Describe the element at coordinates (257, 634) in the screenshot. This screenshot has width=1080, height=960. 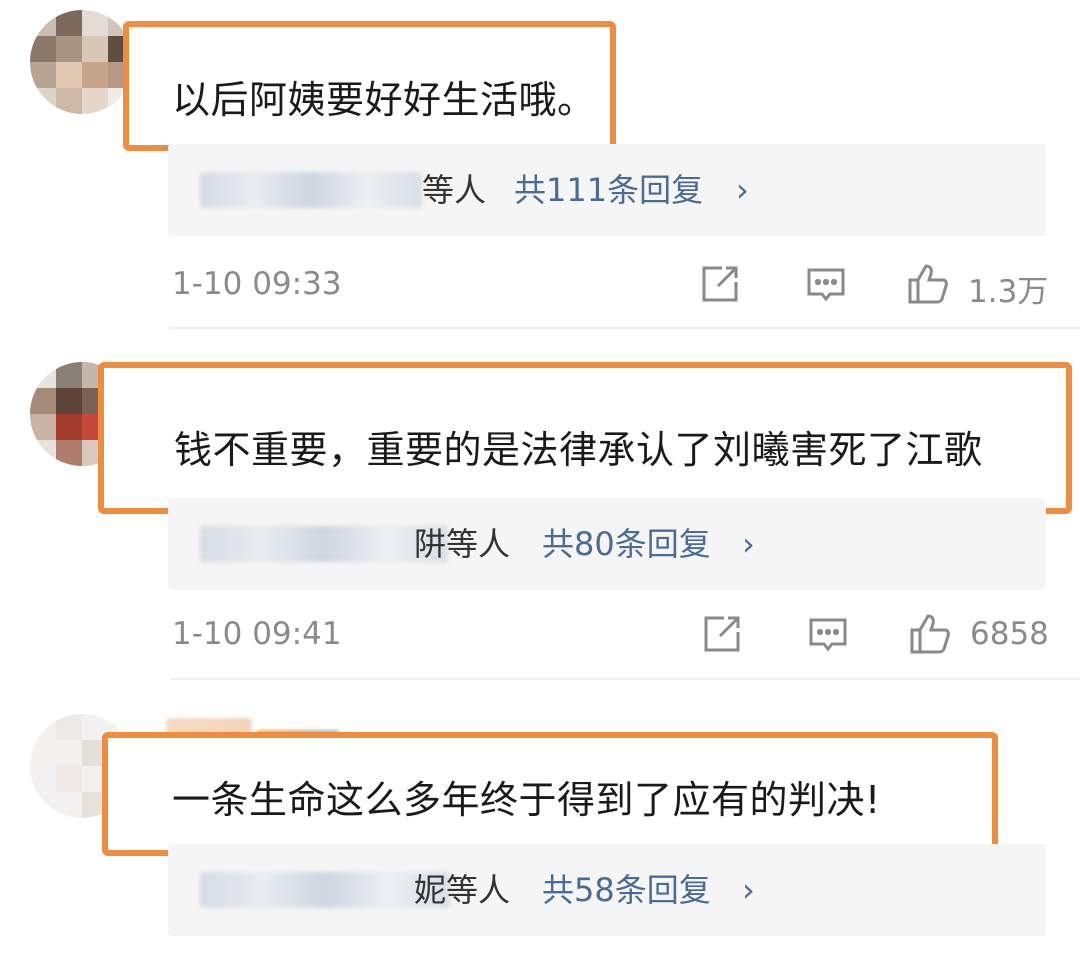
I see `timestamp: 1-10 09:41` at that location.